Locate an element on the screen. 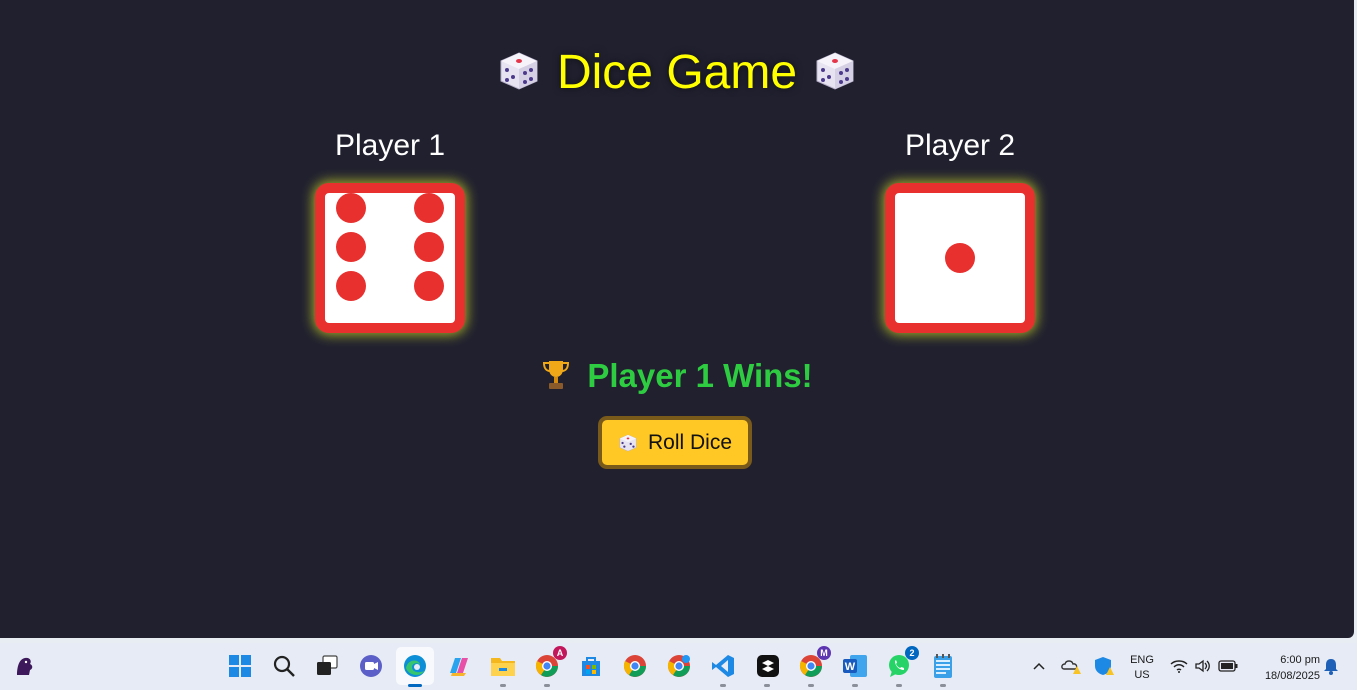 The image size is (1357, 690). clock: 6:00 pm 18/08/2025 is located at coordinates (1284, 668).